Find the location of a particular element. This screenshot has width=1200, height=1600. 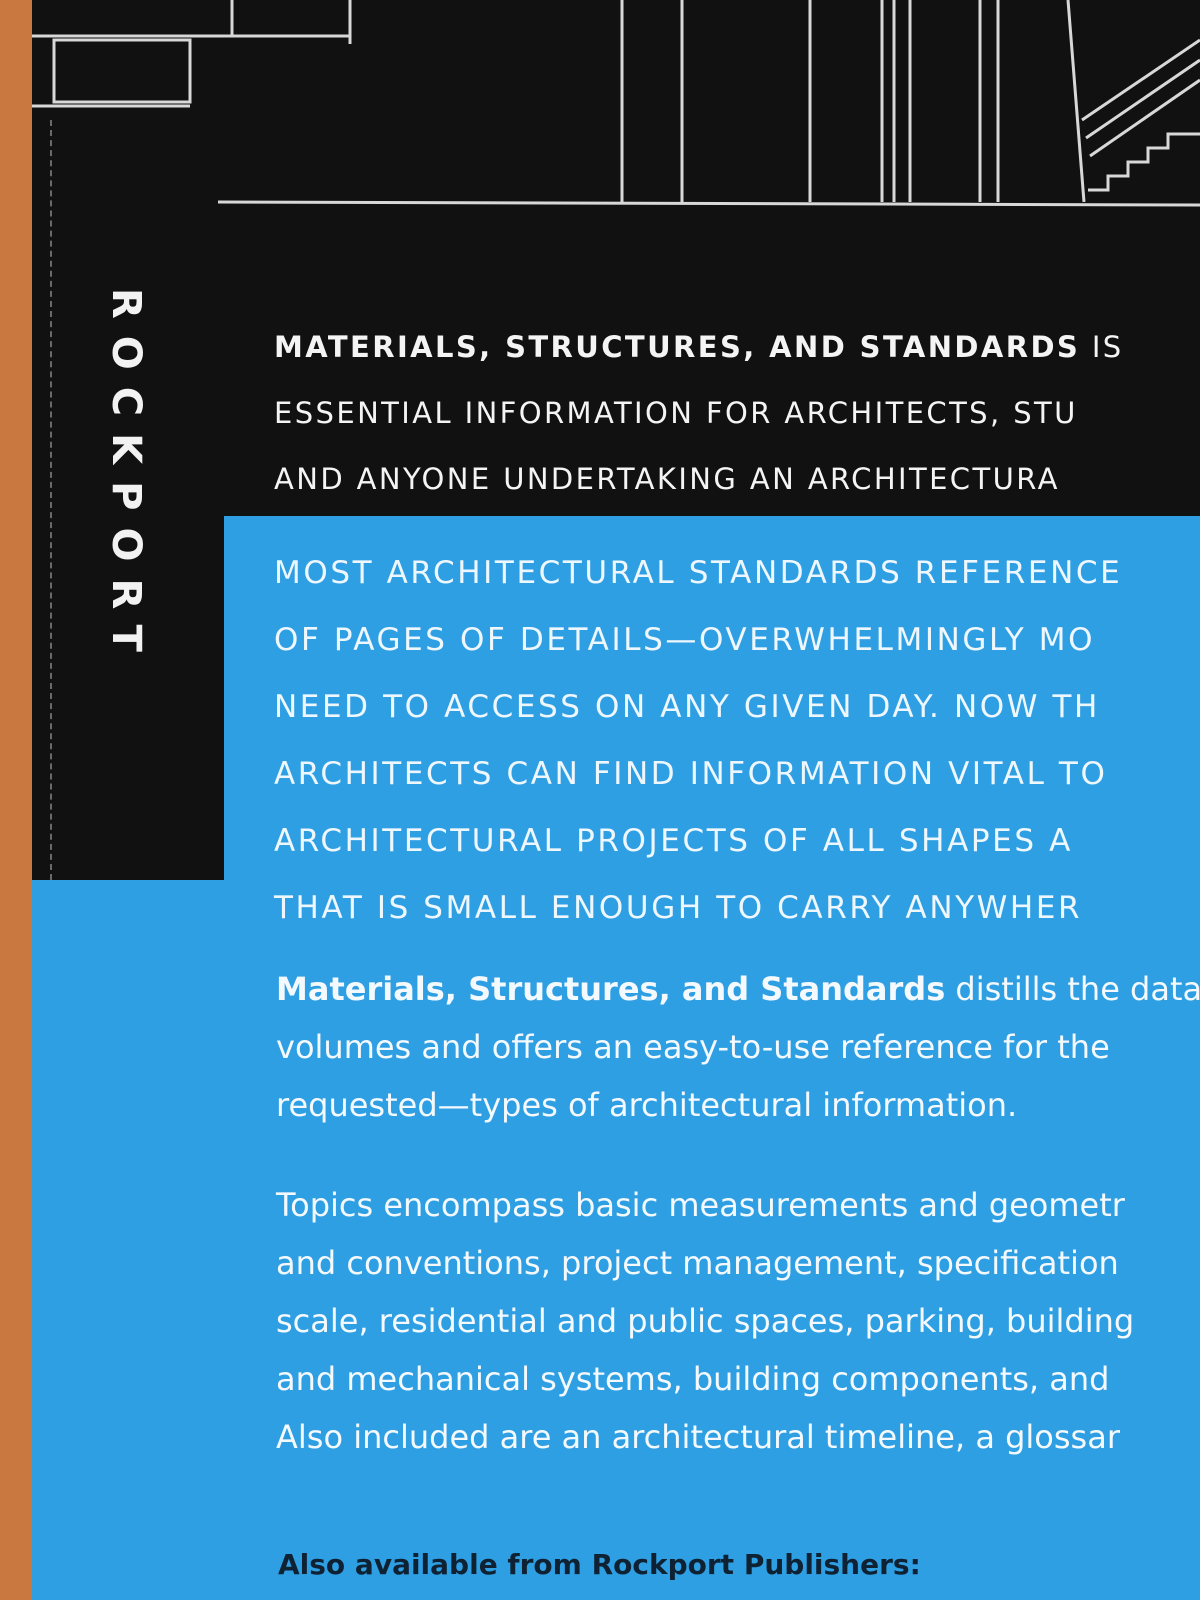

blurb-line: MOST ARCHITECTURAL STANDARDS REFERENCE is located at coordinates (698, 573).